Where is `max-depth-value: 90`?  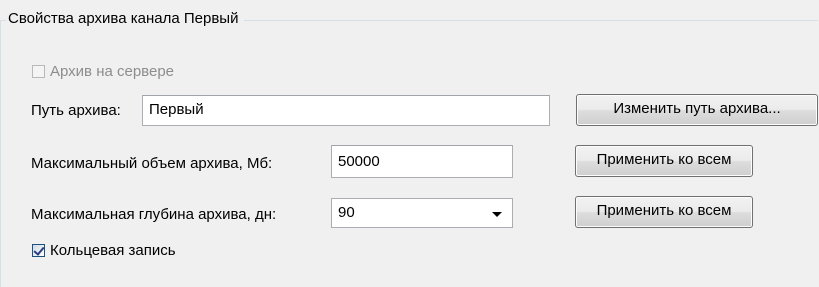 max-depth-value: 90 is located at coordinates (346, 212).